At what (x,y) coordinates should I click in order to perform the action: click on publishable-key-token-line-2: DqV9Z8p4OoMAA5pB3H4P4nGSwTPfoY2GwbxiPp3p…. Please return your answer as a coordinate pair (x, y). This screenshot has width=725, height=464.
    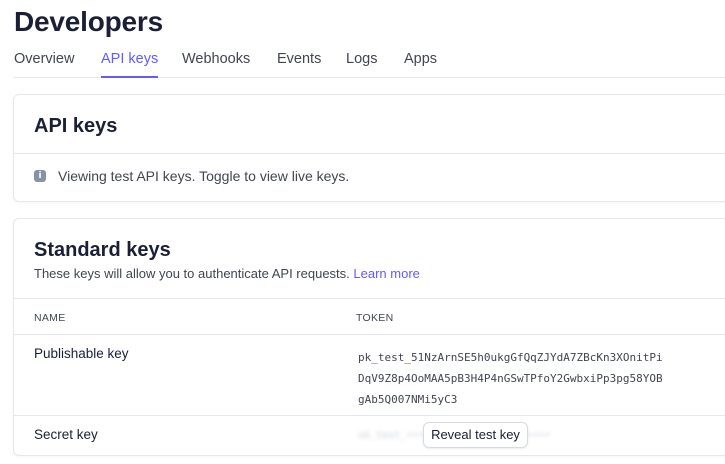
    Looking at the image, I should click on (510, 378).